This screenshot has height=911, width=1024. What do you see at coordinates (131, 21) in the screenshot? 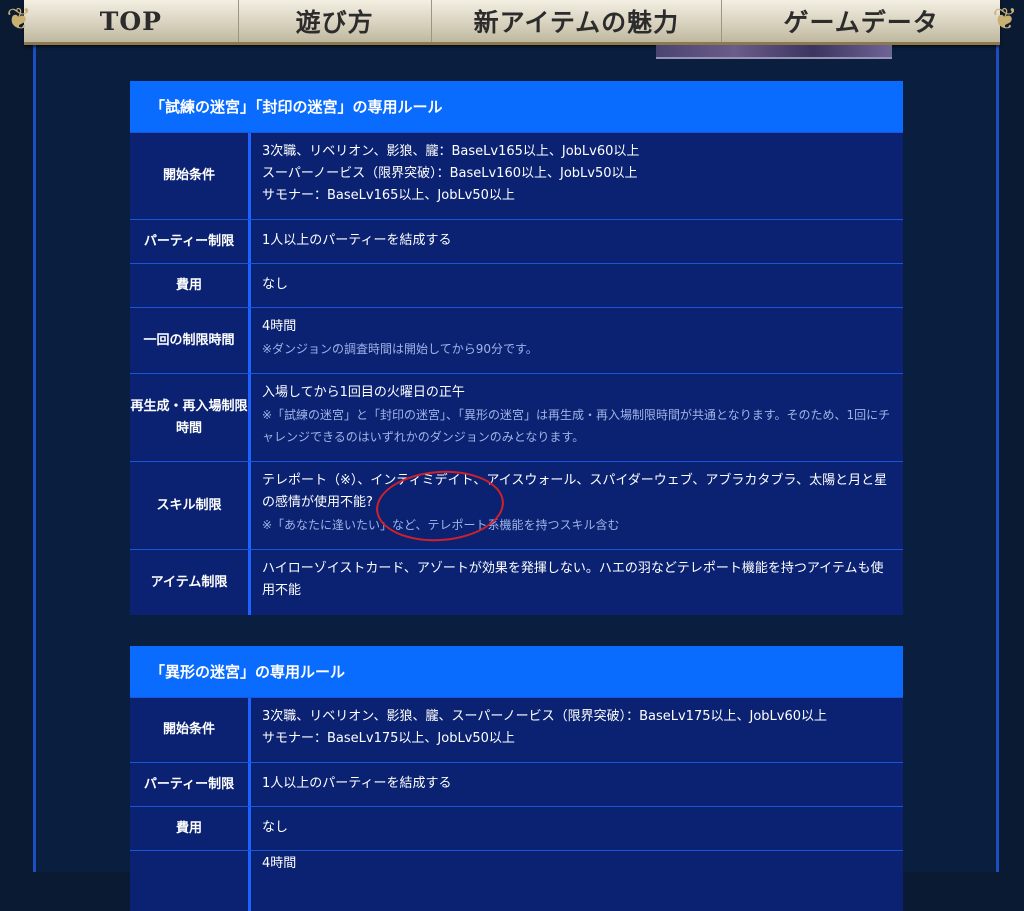
I see `nav-top-link: TOP` at bounding box center [131, 21].